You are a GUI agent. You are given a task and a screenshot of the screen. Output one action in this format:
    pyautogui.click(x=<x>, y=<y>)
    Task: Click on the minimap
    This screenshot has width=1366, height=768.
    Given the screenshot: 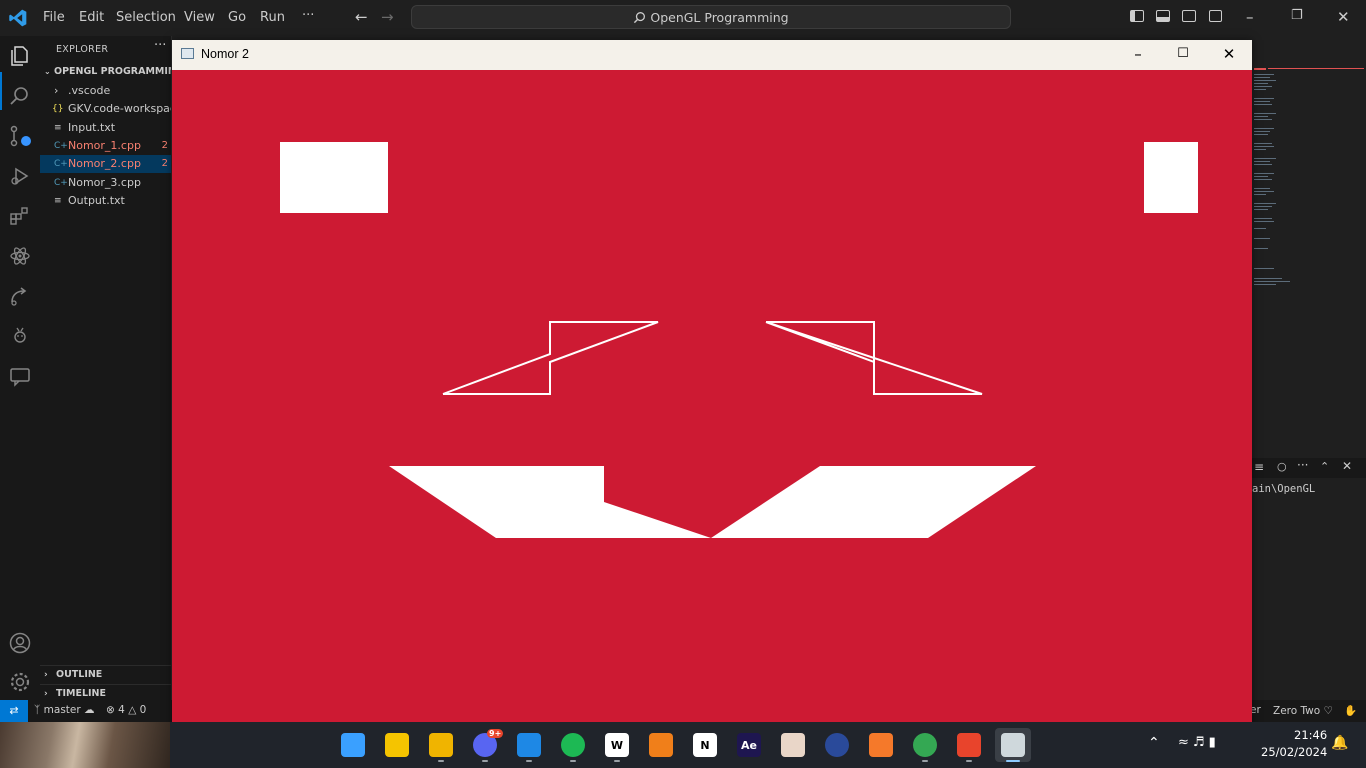 What is the action you would take?
    pyautogui.click(x=1309, y=183)
    